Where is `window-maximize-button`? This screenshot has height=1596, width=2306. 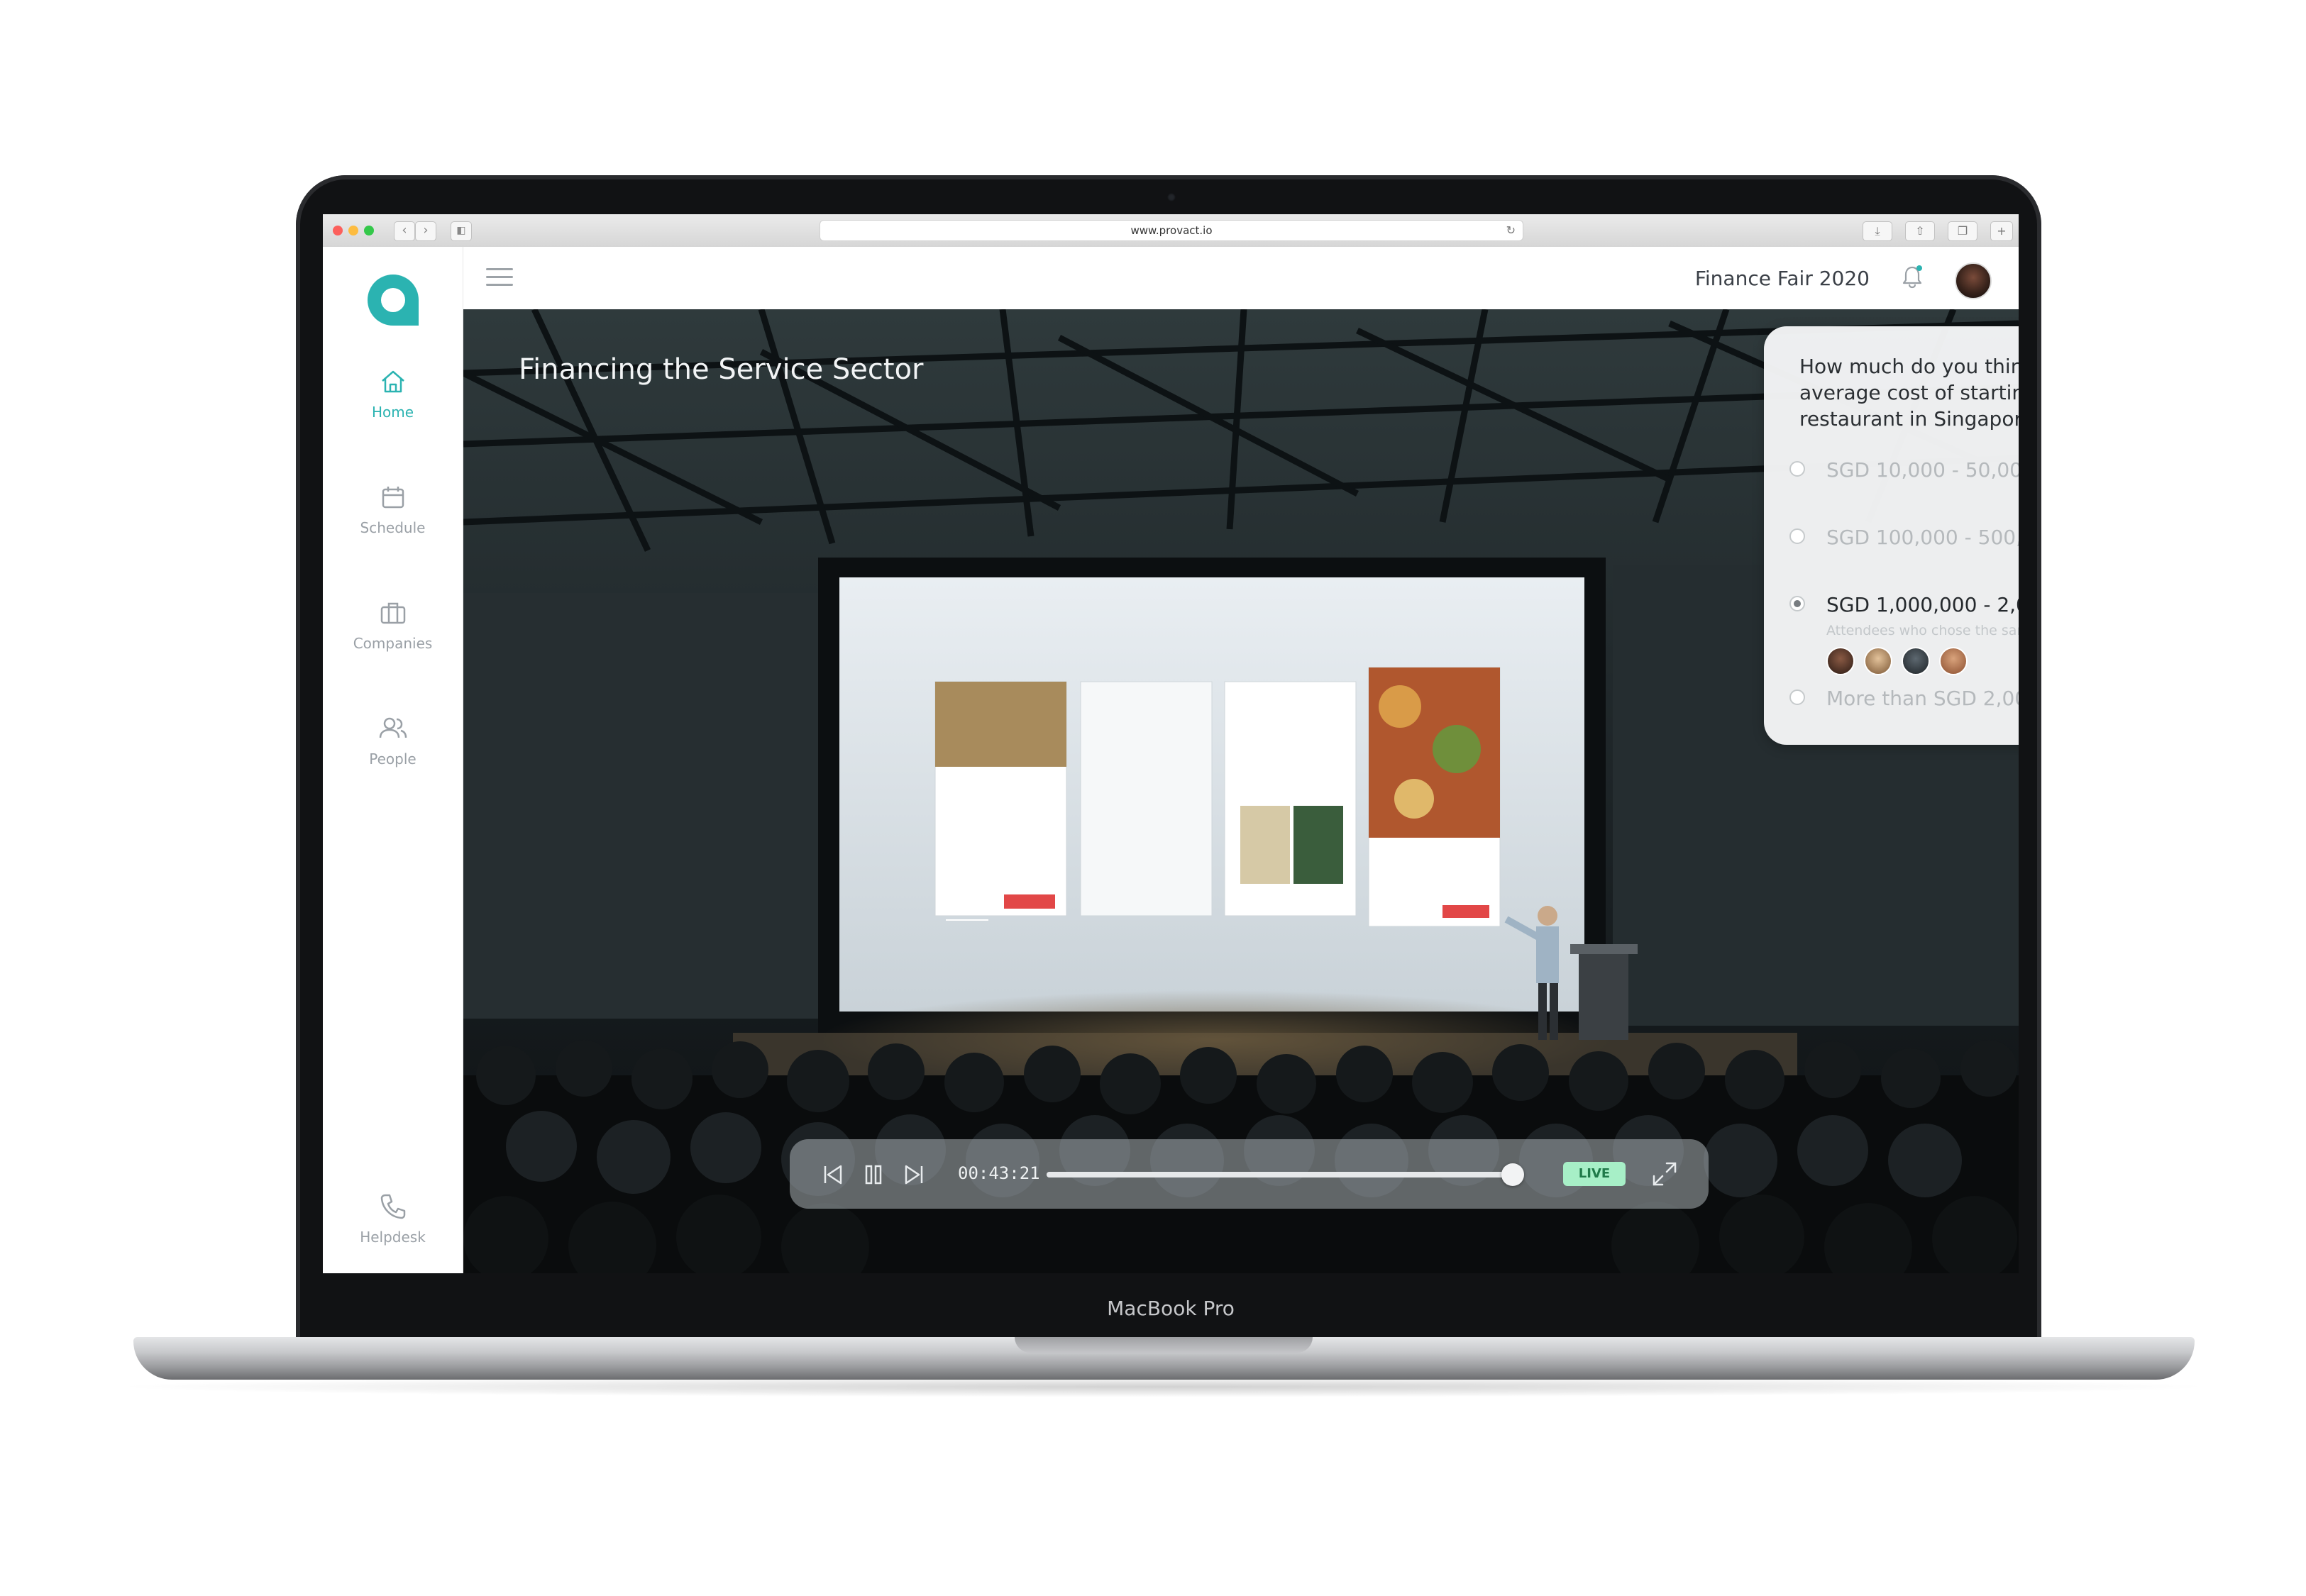 window-maximize-button is located at coordinates (369, 230).